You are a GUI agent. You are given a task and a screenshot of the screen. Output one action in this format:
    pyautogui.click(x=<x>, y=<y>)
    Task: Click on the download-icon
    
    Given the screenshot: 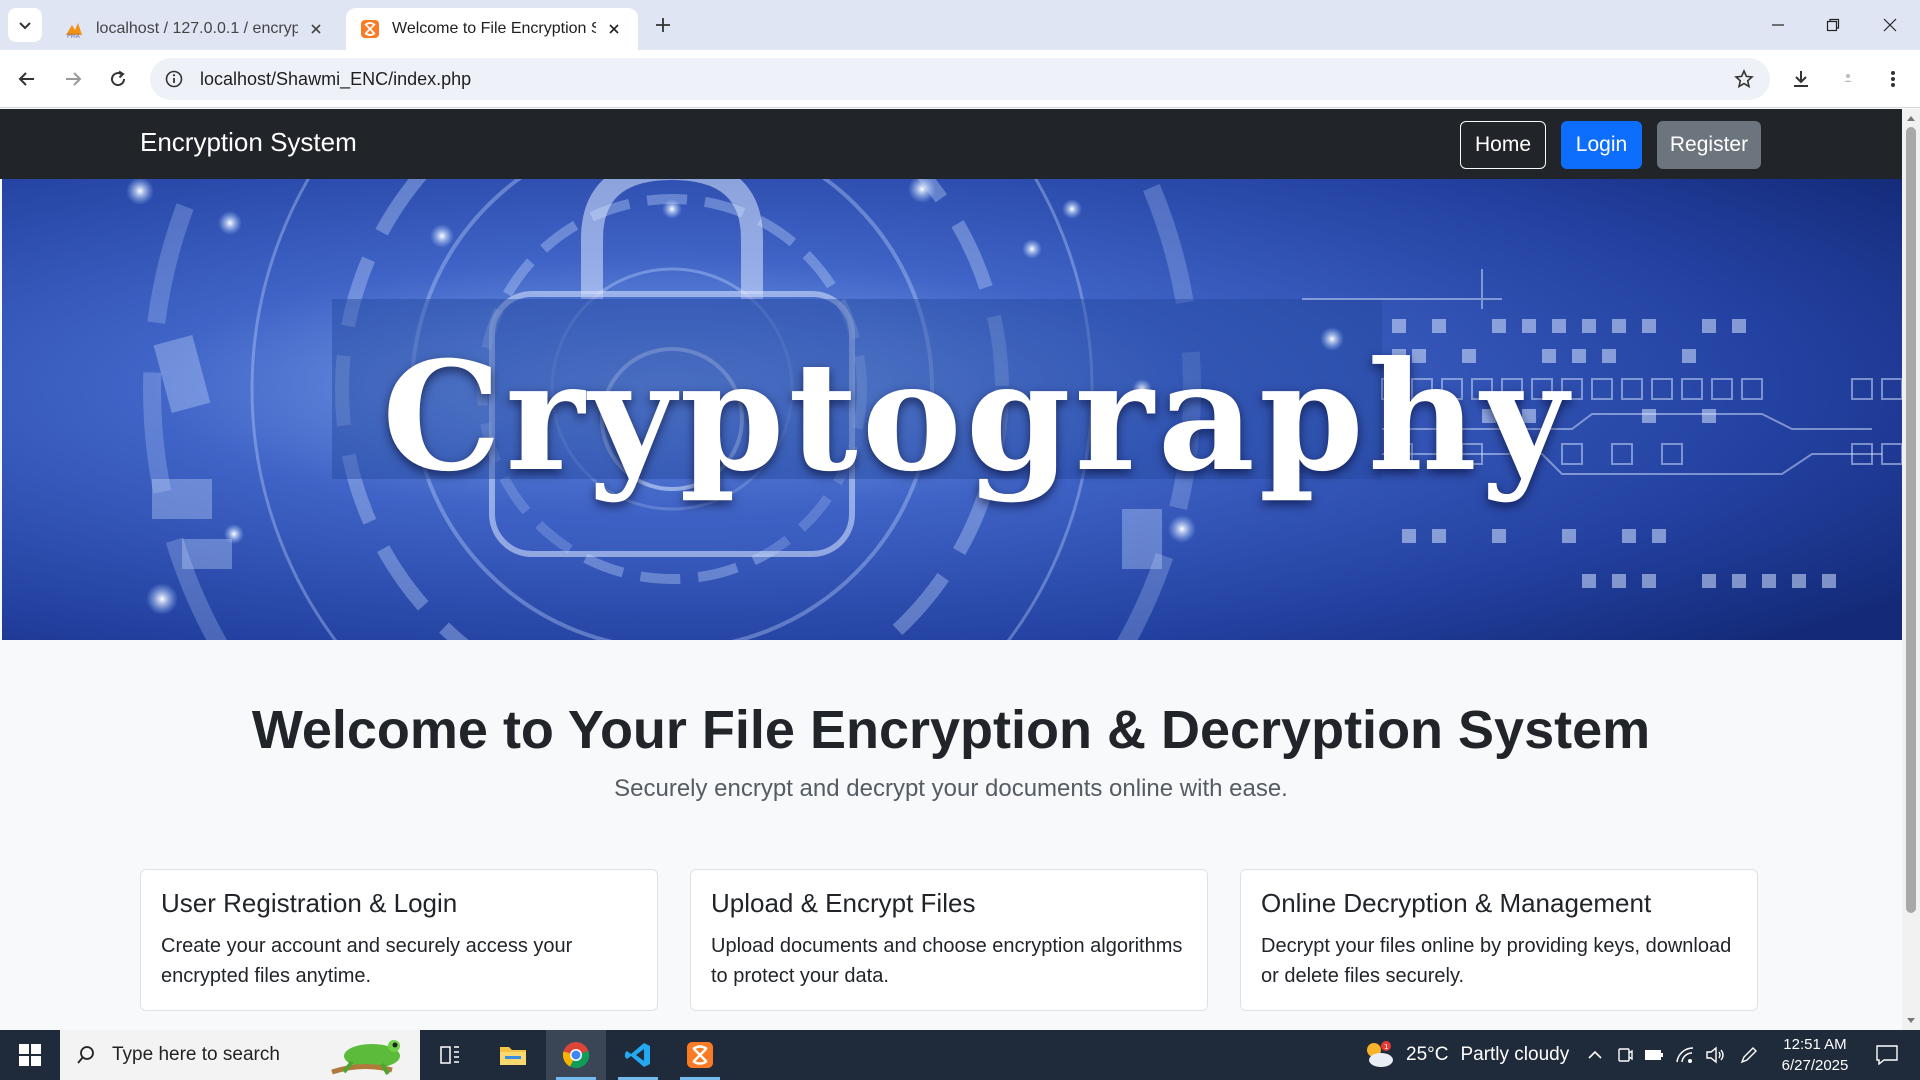 What is the action you would take?
    pyautogui.click(x=1801, y=79)
    